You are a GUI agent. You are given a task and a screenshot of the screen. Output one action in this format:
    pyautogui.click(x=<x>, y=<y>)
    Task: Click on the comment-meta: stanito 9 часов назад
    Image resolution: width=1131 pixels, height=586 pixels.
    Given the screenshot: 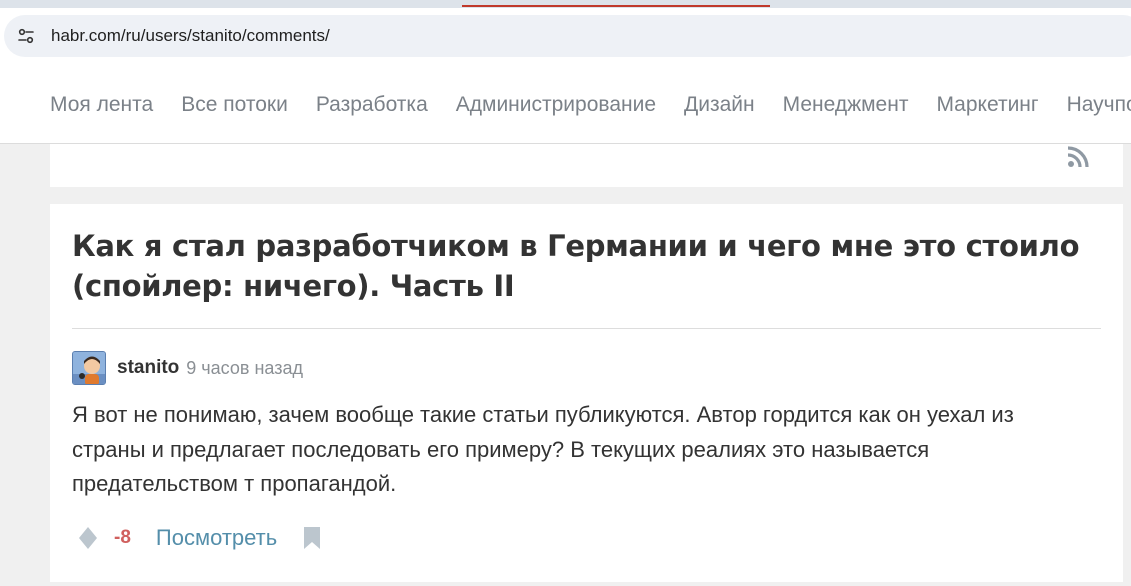 What is the action you would take?
    pyautogui.click(x=187, y=368)
    